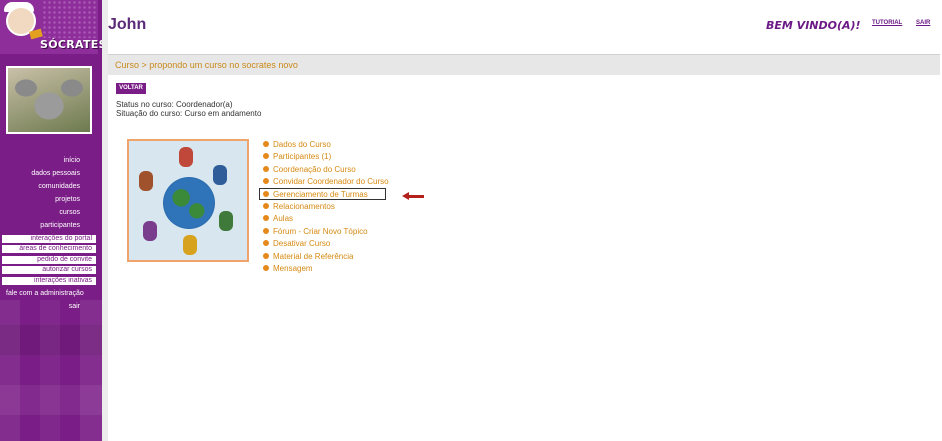 The width and height of the screenshot is (942, 441). I want to click on course-status: Status no curso: Coordenador(a), so click(174, 104).